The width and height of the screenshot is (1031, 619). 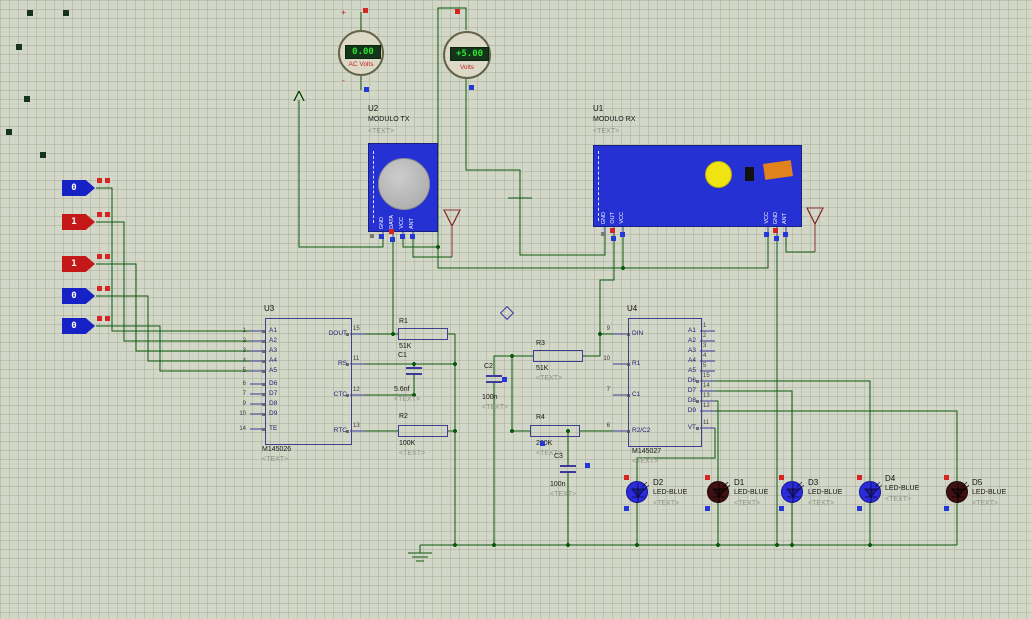 What do you see at coordinates (706, 406) in the screenshot?
I see `pin-number: 12` at bounding box center [706, 406].